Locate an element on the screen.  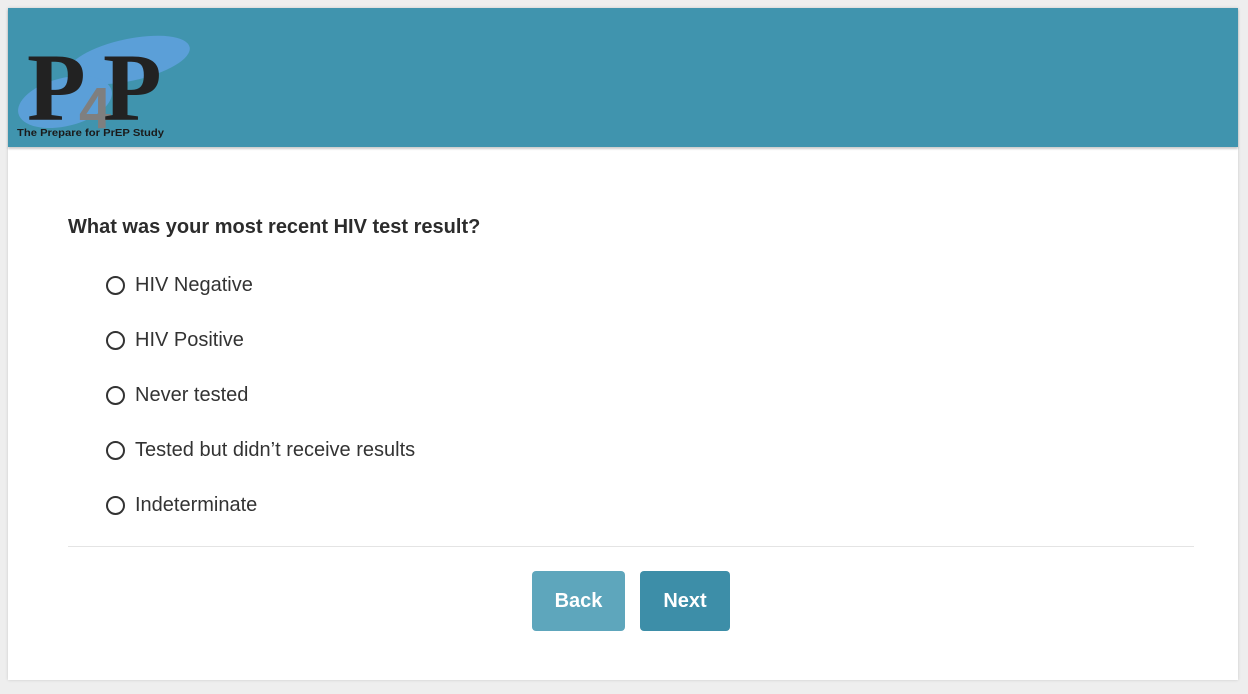
option-label: Tested but didn’t receive results is located at coordinates (275, 450).